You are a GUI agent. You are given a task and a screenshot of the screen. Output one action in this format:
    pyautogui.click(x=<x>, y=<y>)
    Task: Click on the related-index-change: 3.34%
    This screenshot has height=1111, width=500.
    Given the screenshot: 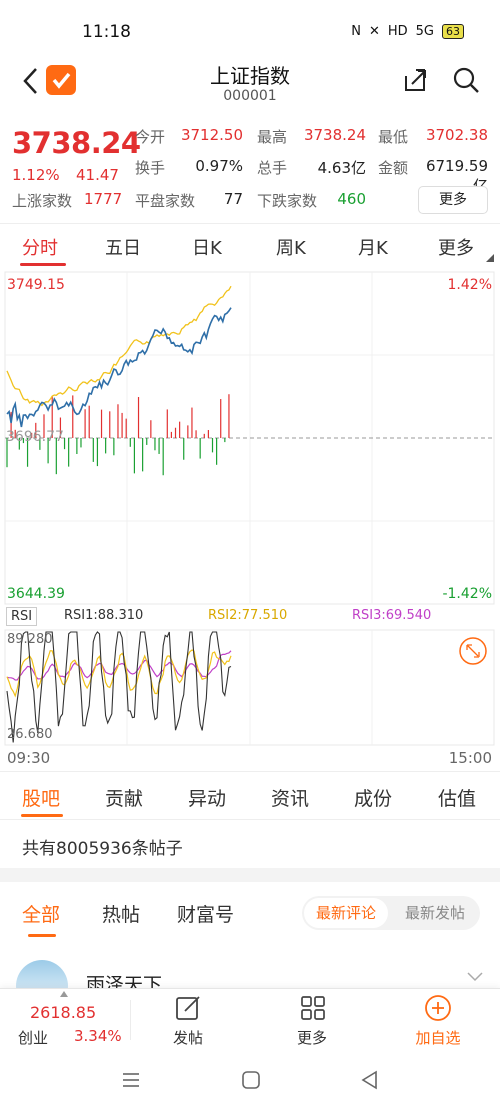 What is the action you would take?
    pyautogui.click(x=98, y=1036)
    